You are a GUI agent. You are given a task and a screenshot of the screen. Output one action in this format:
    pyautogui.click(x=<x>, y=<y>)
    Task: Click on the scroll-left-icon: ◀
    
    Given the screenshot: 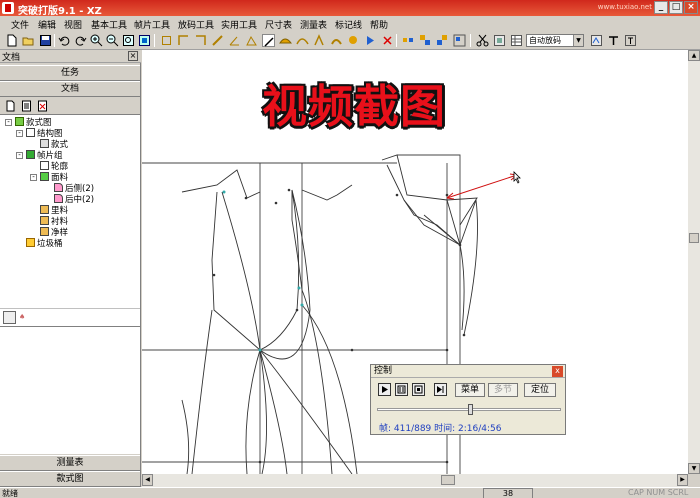 What is the action you would take?
    pyautogui.click(x=147, y=480)
    